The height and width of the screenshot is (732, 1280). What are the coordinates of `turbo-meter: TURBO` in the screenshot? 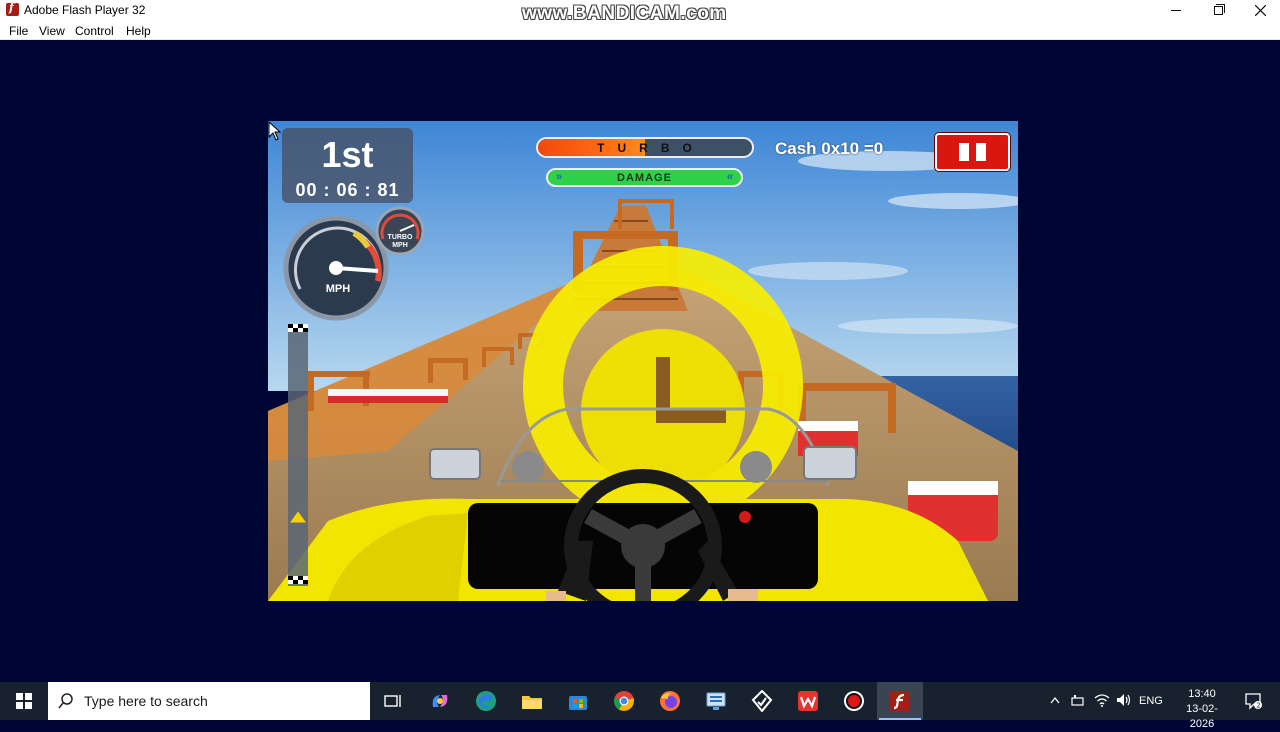 It's located at (645, 147).